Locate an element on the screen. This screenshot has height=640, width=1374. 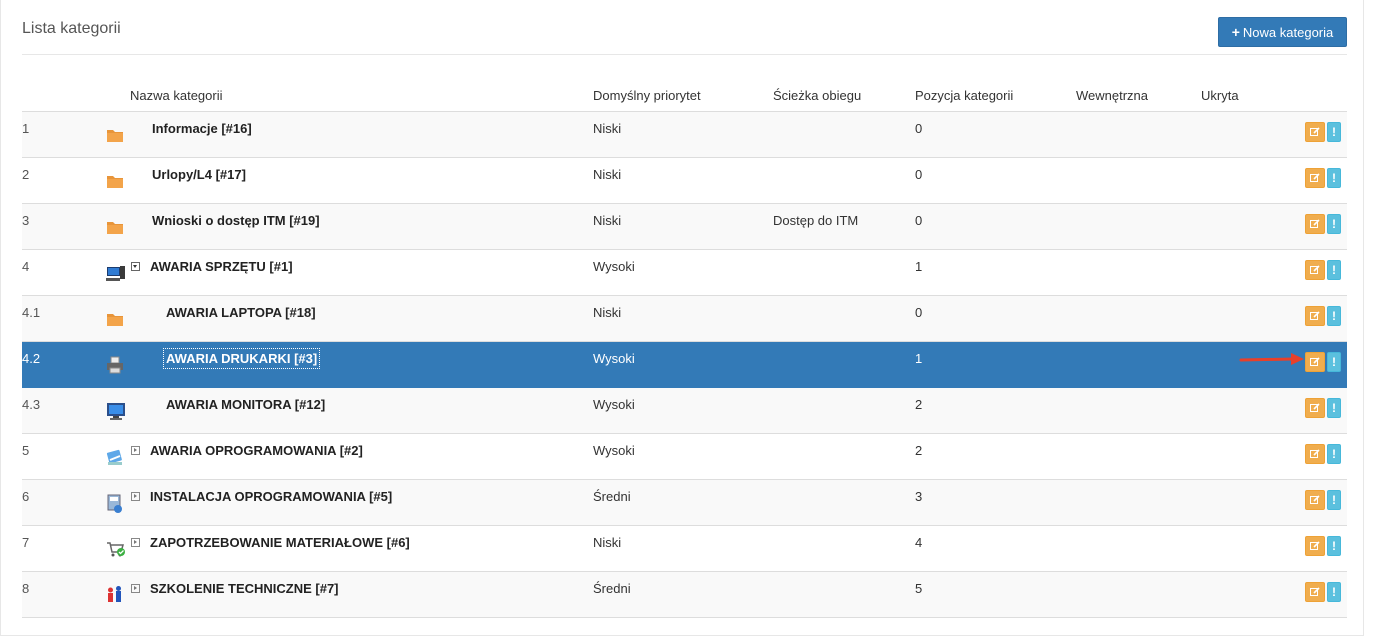
header-internal: Wewnętrzna is located at coordinates (1138, 96).